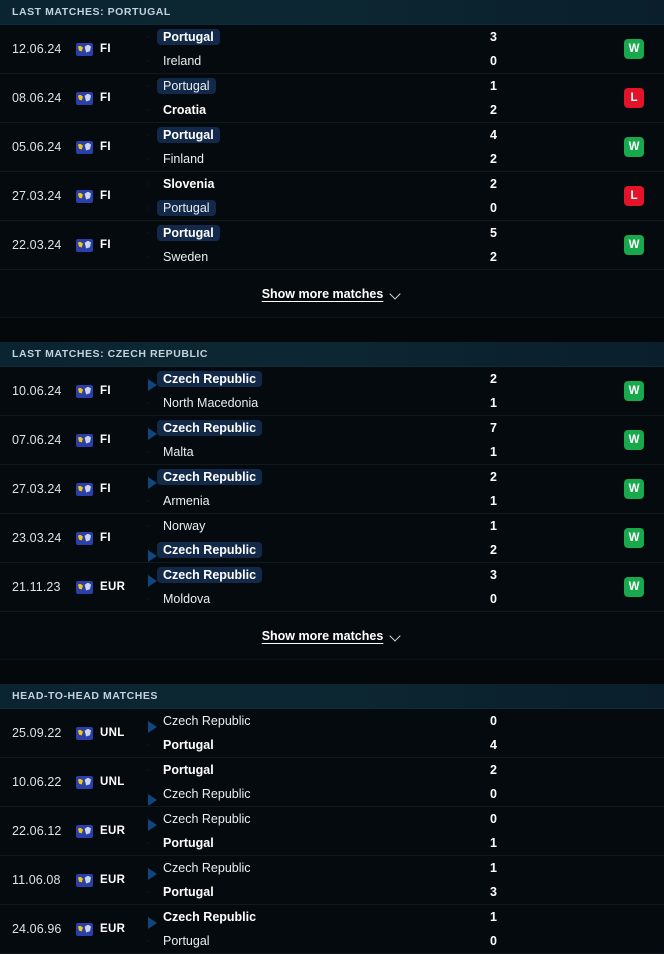  What do you see at coordinates (493, 769) in the screenshot?
I see `home-score: 2` at bounding box center [493, 769].